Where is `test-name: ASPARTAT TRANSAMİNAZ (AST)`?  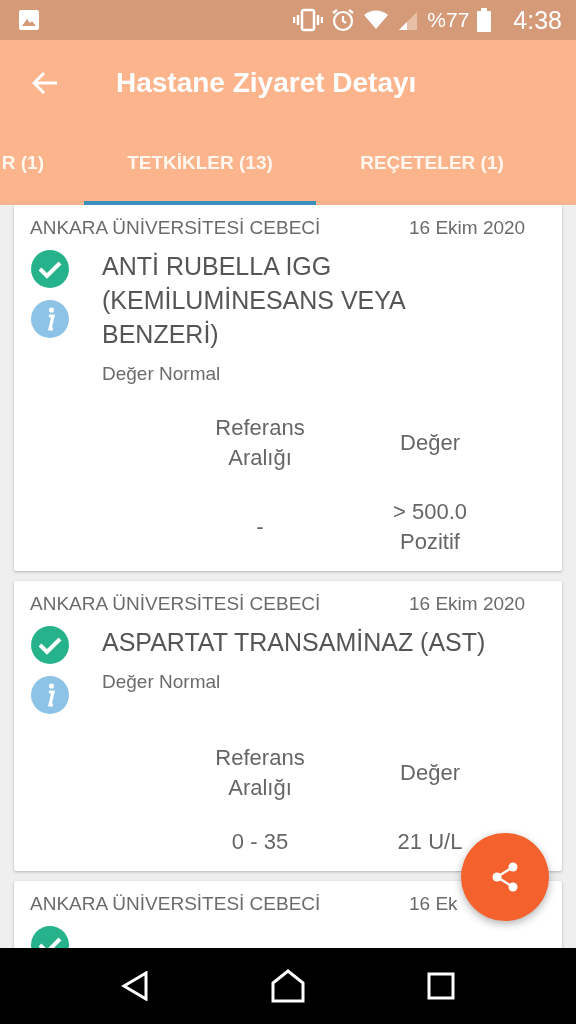
test-name: ASPARTAT TRANSAMİNAZ (AST) is located at coordinates (294, 642).